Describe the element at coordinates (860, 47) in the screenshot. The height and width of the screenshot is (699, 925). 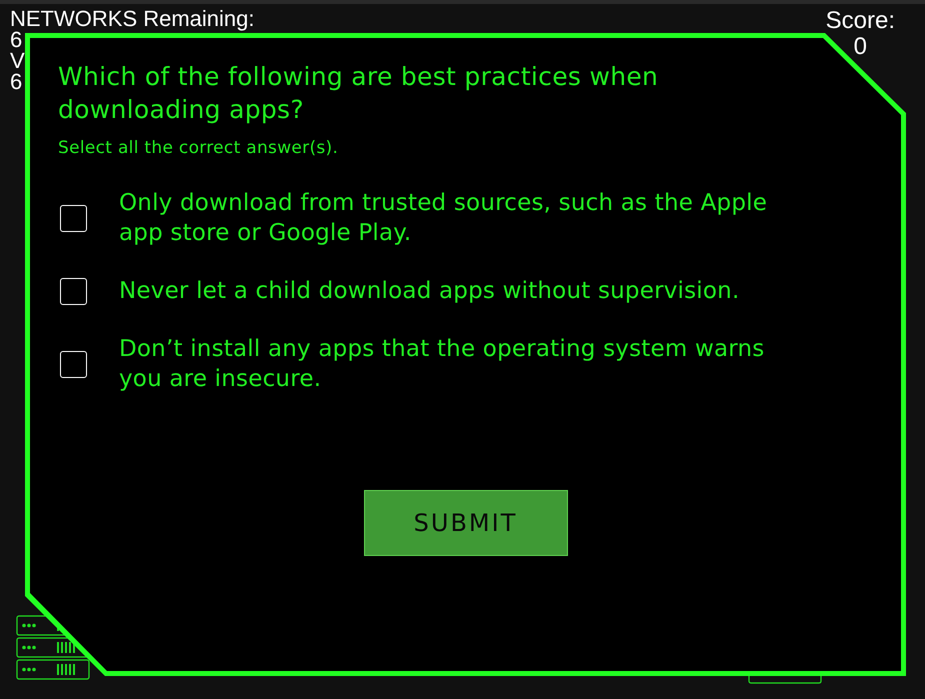
I see `score-value: 0` at that location.